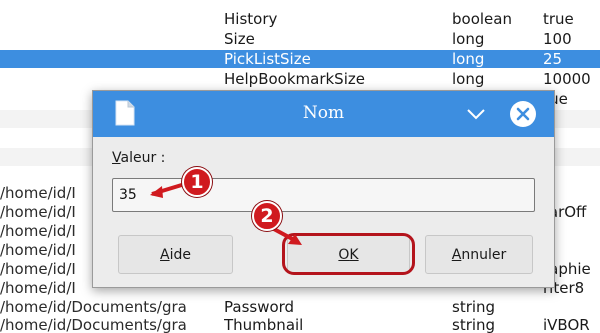 This screenshot has width=600, height=333. What do you see at coordinates (251, 19) in the screenshot?
I see `row-name: History` at bounding box center [251, 19].